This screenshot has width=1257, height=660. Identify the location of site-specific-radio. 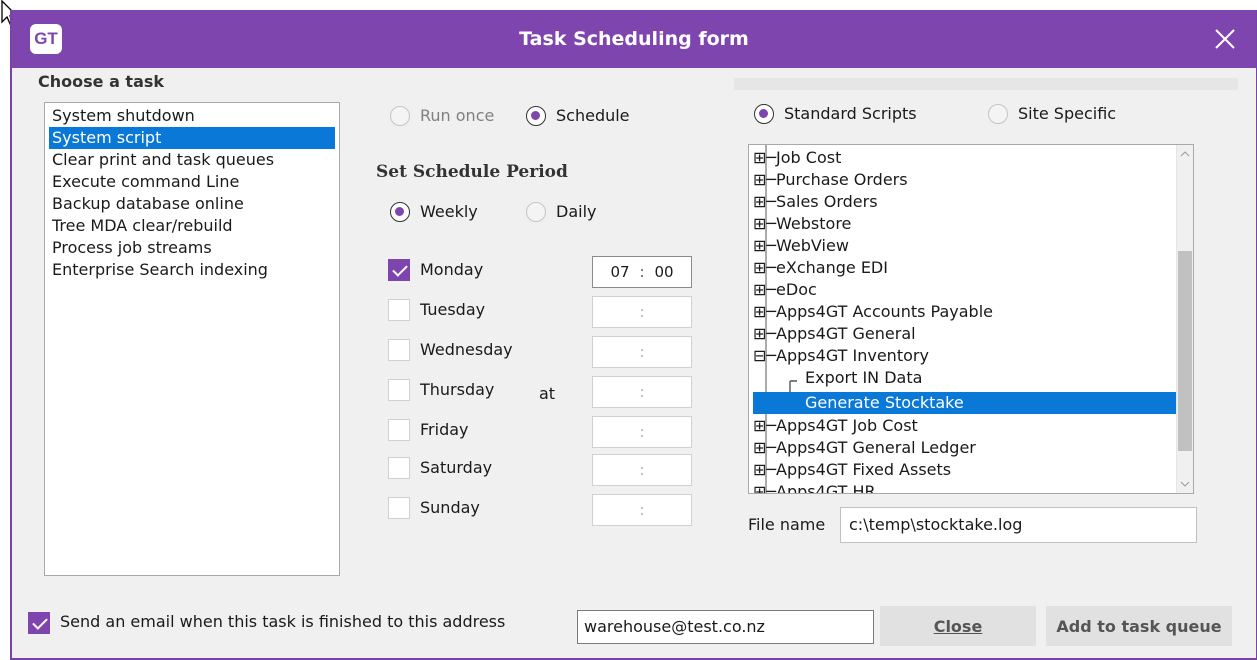
(998, 114).